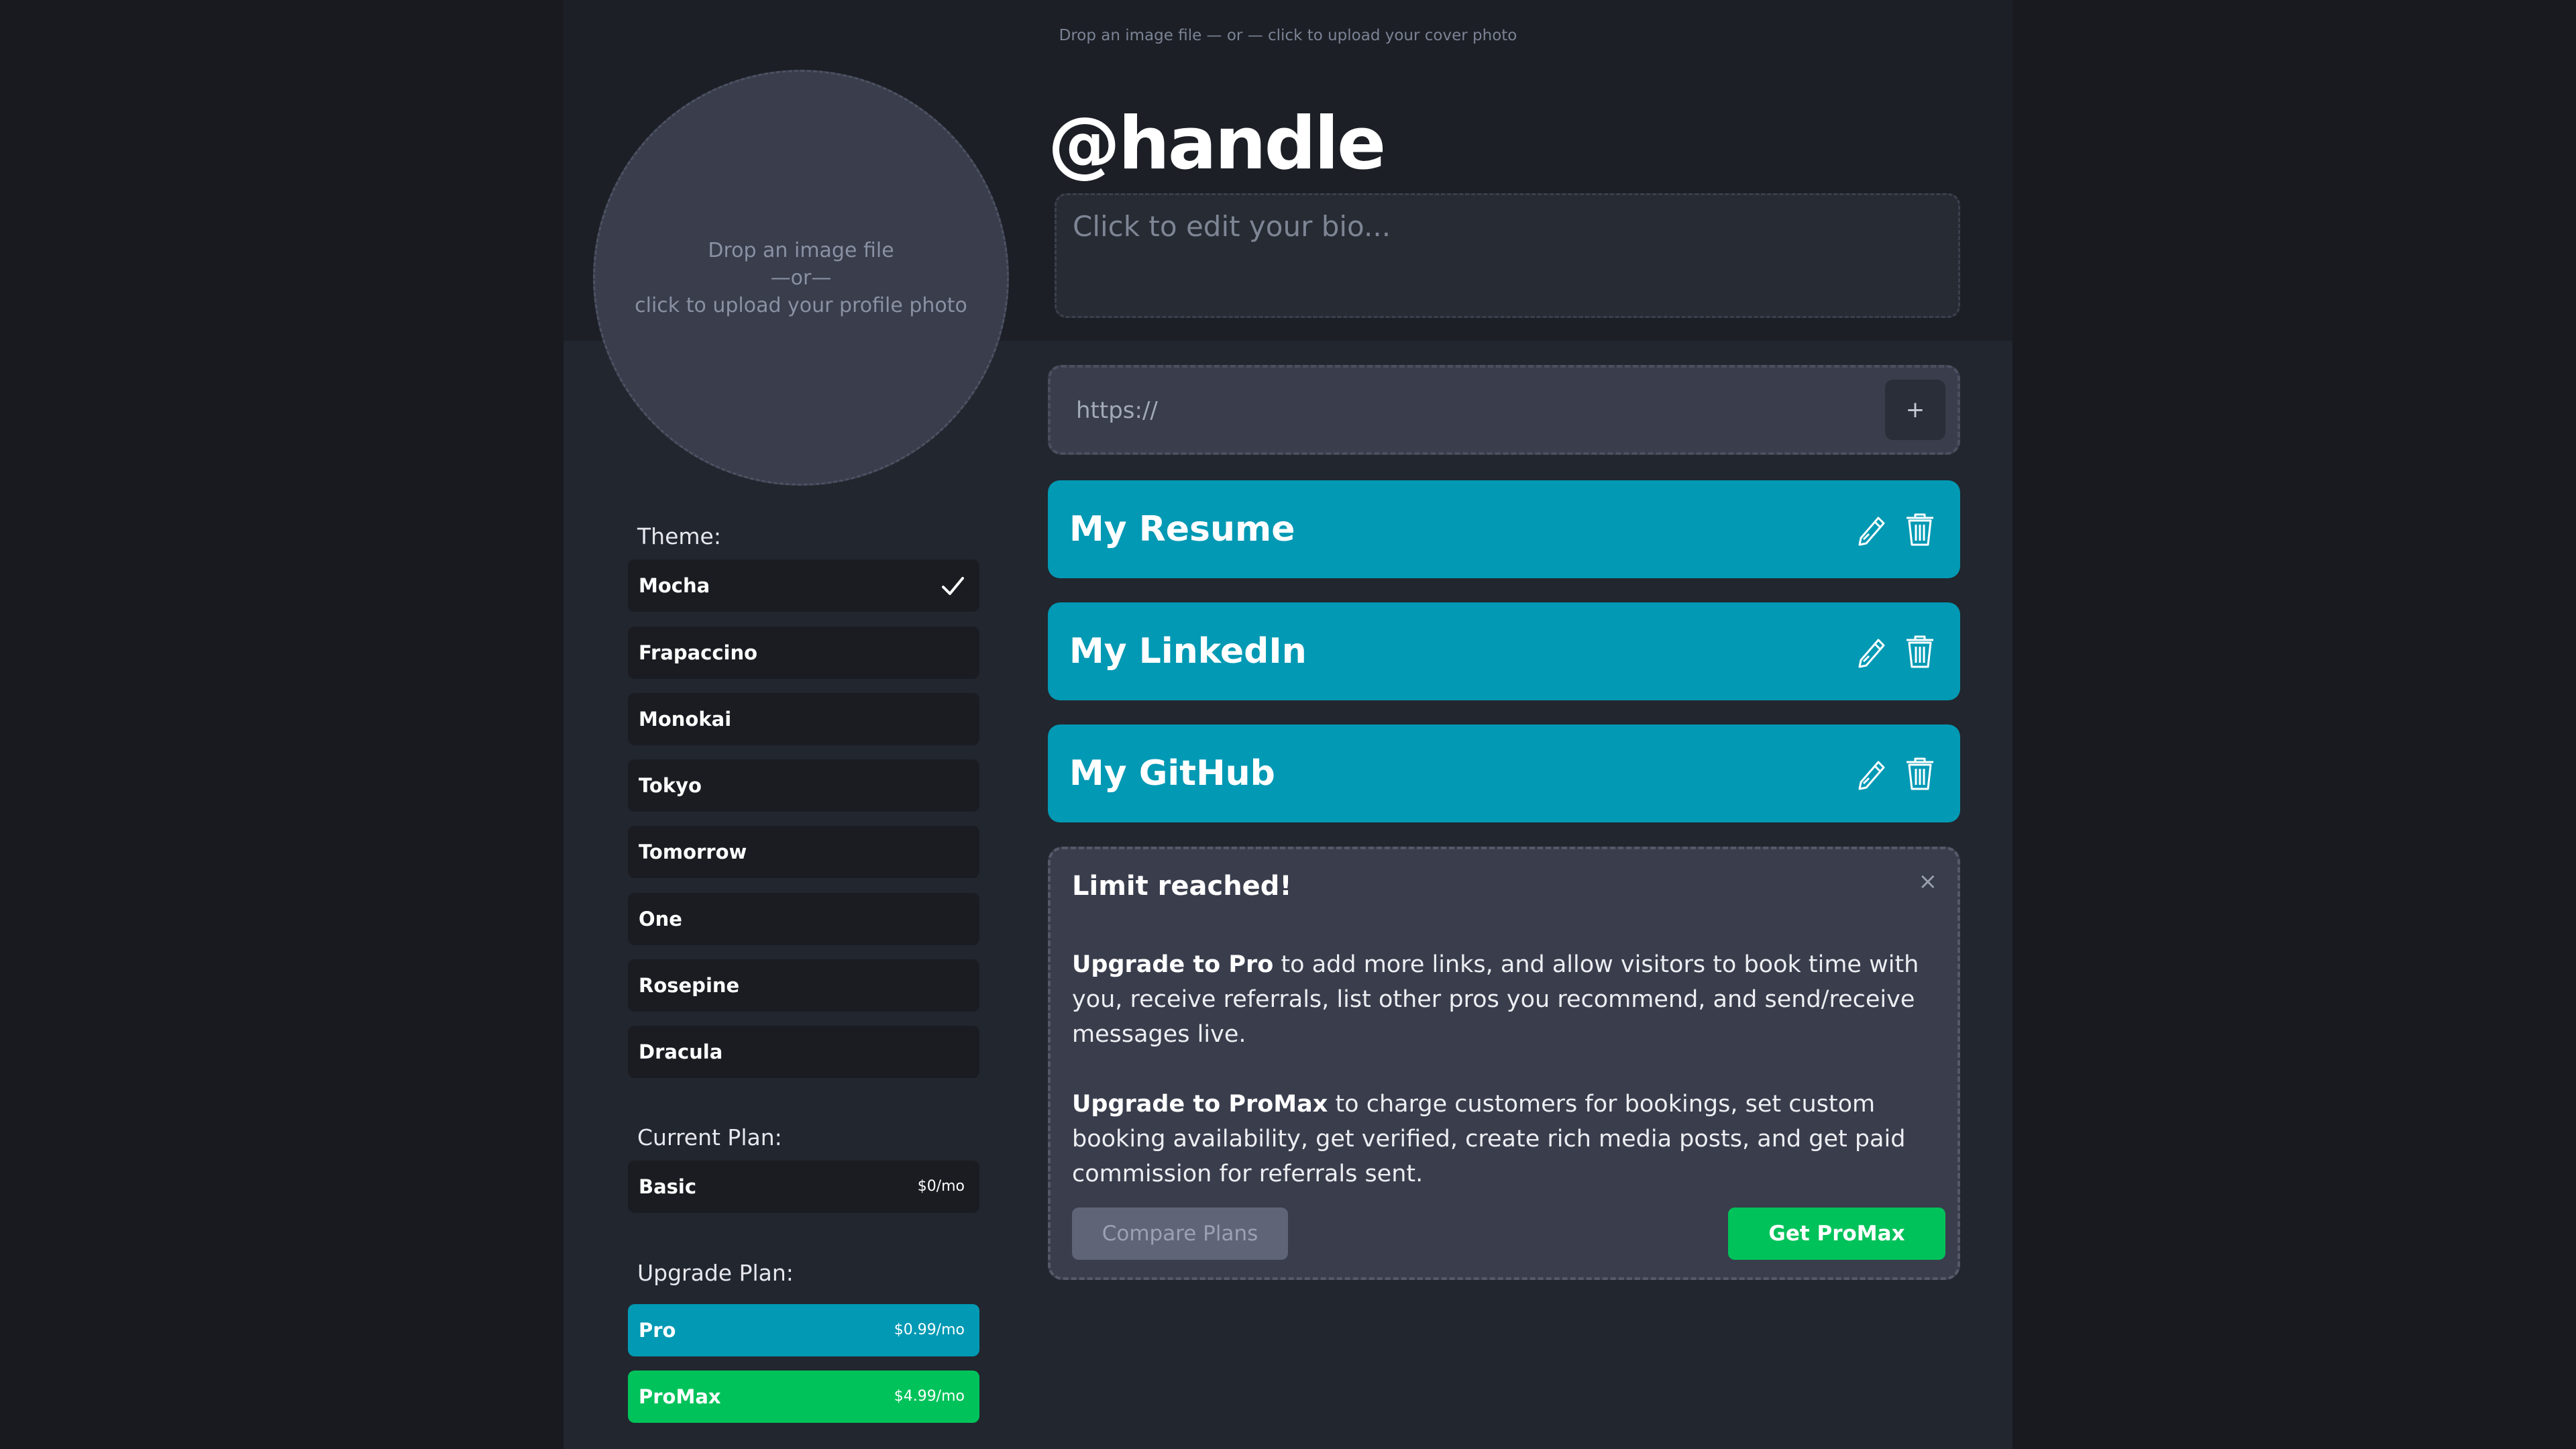  What do you see at coordinates (670, 785) in the screenshot?
I see `theme-option-label: Tokyo` at bounding box center [670, 785].